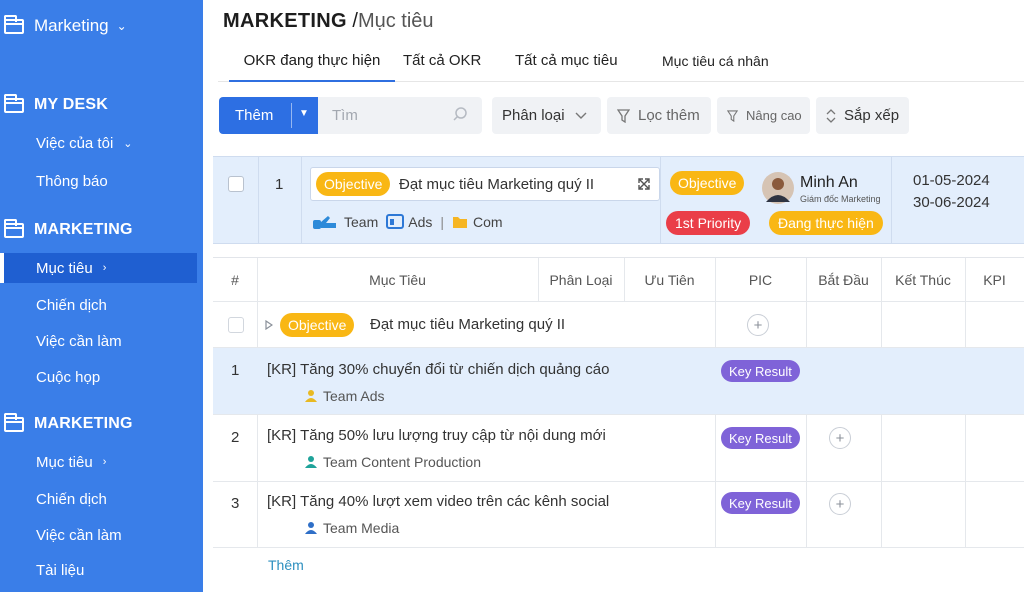 This screenshot has width=1024, height=592. What do you see at coordinates (402, 462) in the screenshot?
I see `team-name: Team Content Production` at bounding box center [402, 462].